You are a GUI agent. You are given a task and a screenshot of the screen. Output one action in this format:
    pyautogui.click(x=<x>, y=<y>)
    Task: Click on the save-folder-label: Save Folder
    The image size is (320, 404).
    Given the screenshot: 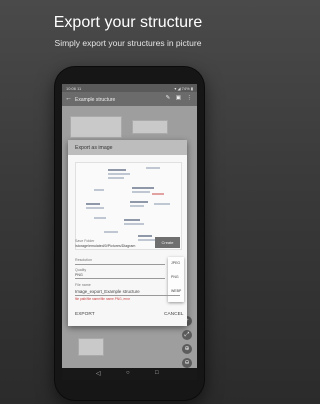 What is the action you would take?
    pyautogui.click(x=85, y=241)
    